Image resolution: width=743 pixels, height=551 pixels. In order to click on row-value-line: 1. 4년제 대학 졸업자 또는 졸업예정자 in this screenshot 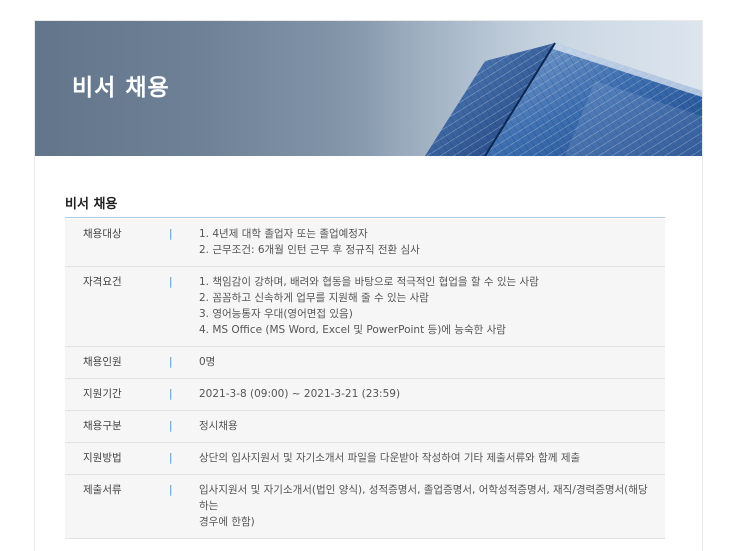, I will do `click(283, 234)`.